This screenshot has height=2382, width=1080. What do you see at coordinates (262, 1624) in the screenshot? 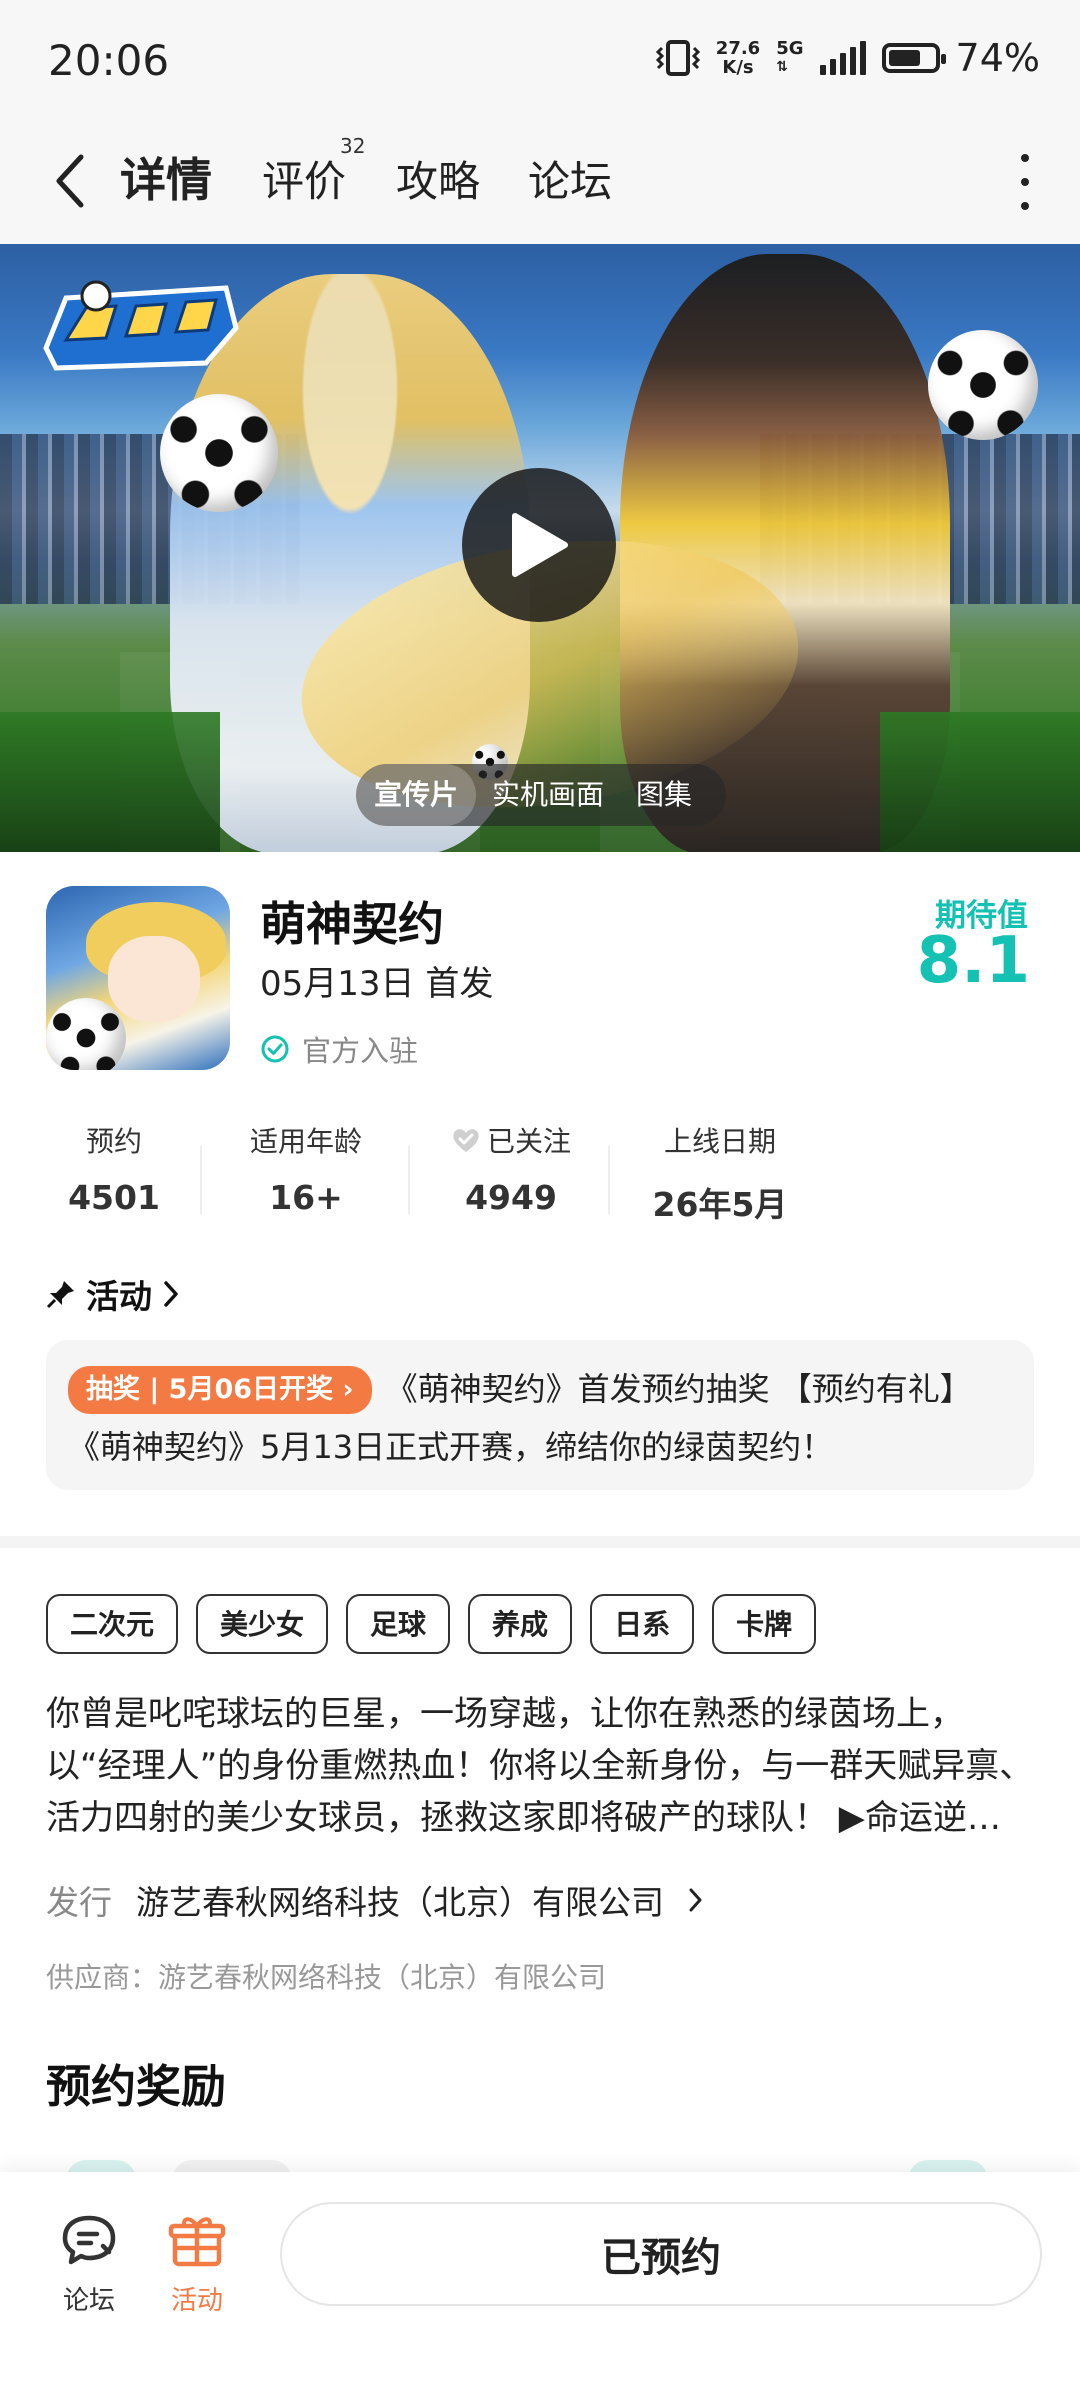
I see `tag: 美少女` at bounding box center [262, 1624].